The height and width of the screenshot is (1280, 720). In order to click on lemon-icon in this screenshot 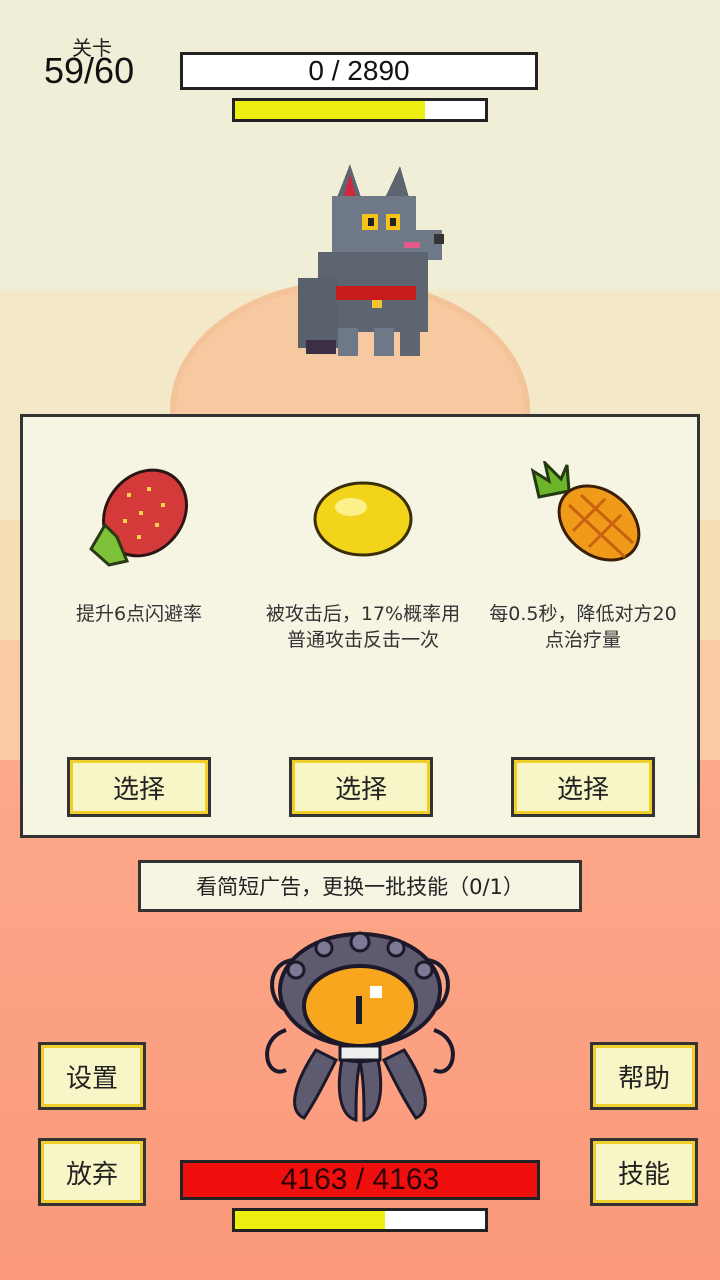, I will do `click(363, 519)`.